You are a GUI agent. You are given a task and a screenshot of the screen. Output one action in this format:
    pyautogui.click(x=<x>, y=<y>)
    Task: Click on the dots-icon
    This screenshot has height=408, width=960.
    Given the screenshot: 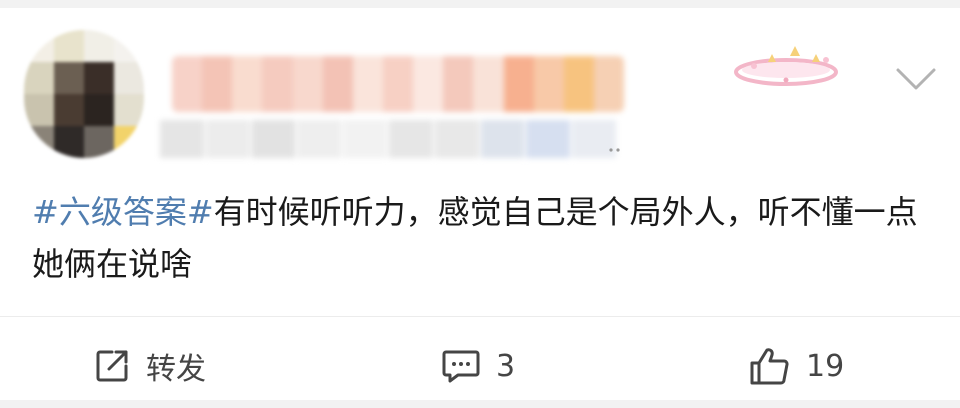 What is the action you would take?
    pyautogui.click(x=614, y=150)
    